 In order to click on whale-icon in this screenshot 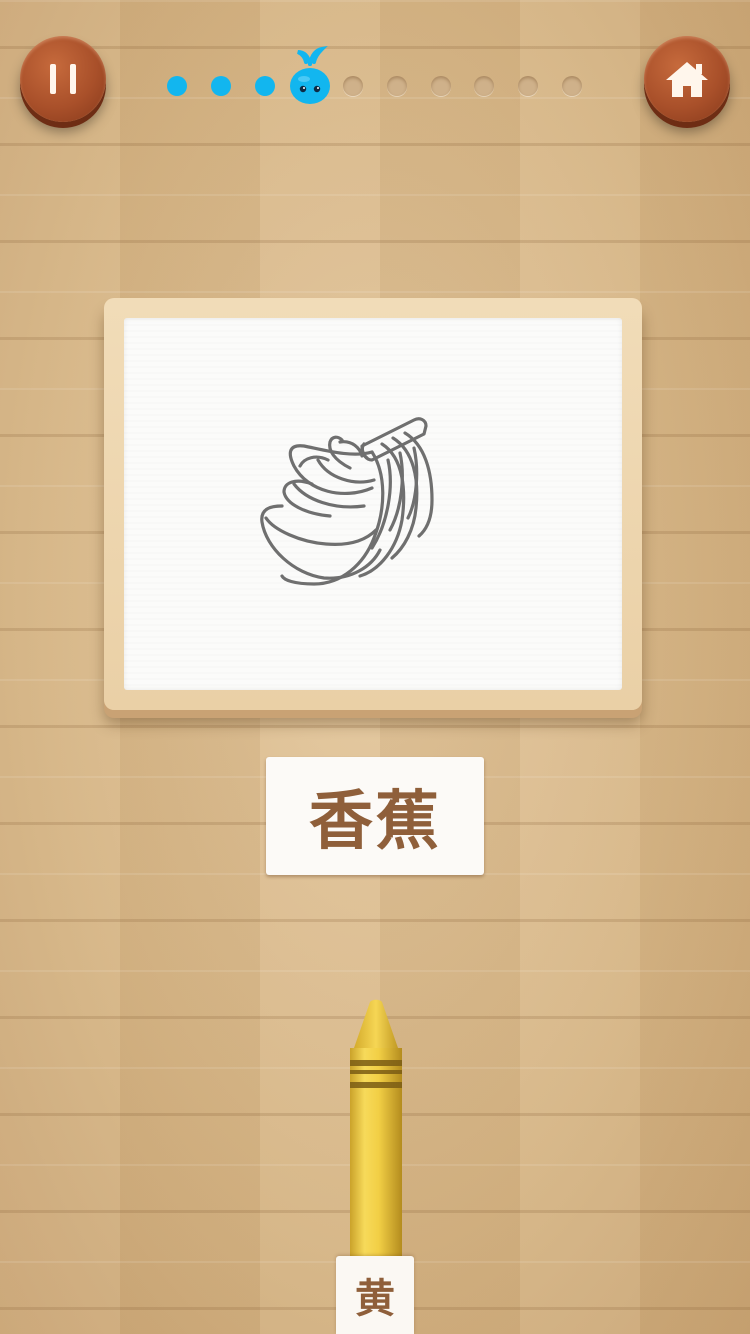, I will do `click(310, 74)`.